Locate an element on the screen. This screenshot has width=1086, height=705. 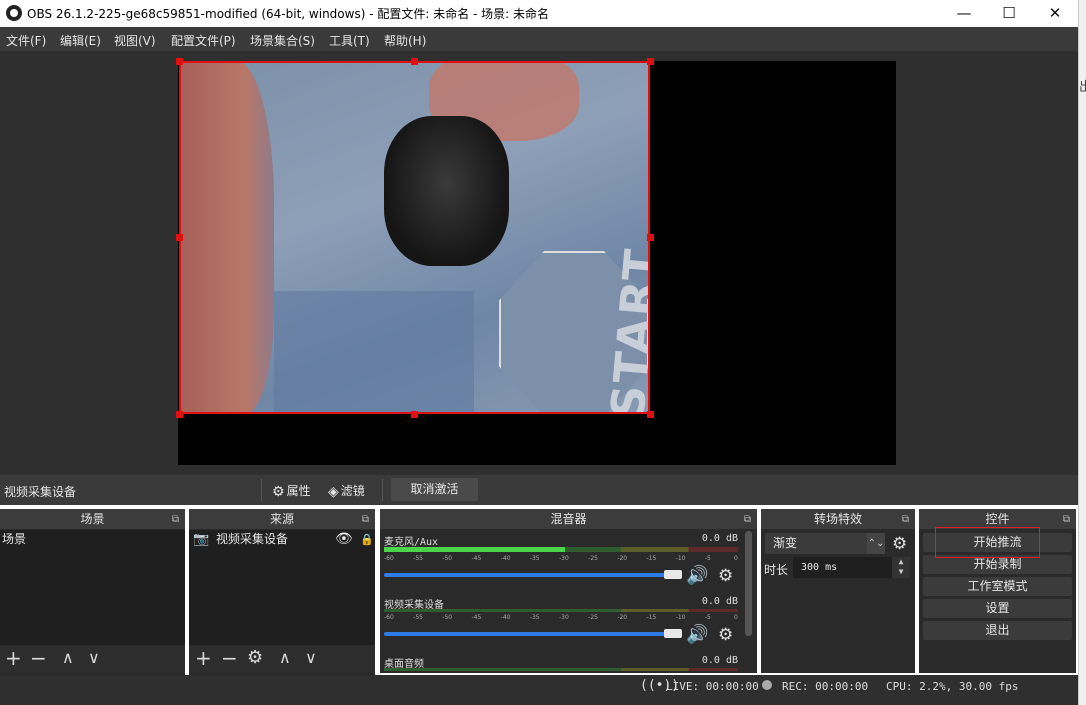
source-item: 📷 视频采集设备 👁 🔒 is located at coordinates (282, 539).